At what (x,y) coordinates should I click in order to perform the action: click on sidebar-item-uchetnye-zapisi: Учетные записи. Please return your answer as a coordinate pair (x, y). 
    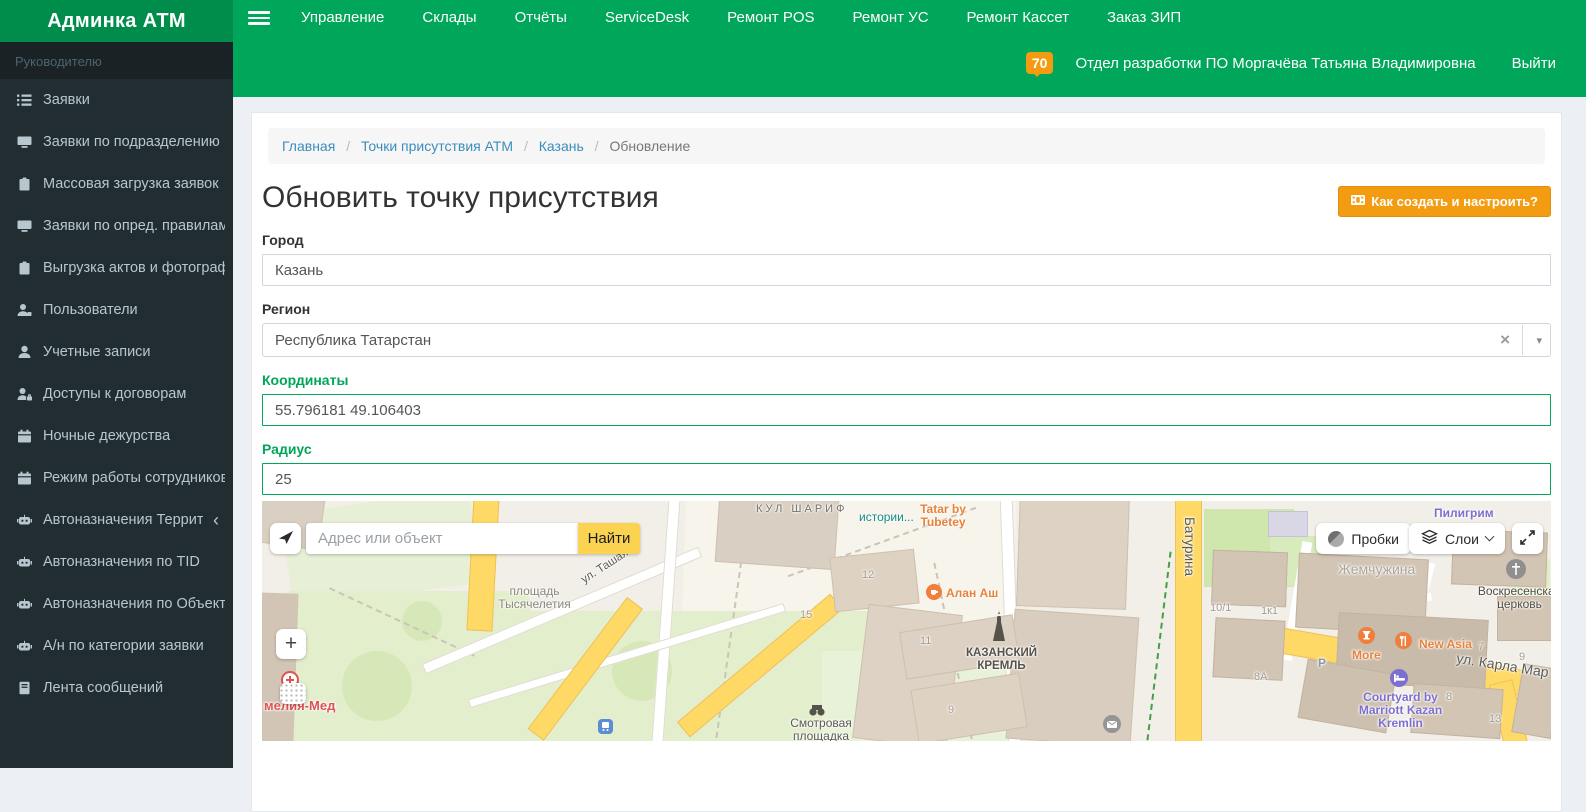
    Looking at the image, I should click on (116, 352).